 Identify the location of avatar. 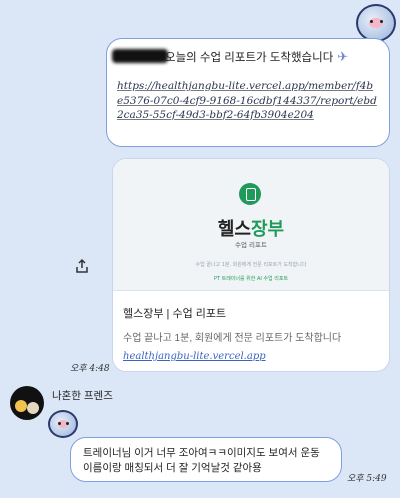
(27, 403).